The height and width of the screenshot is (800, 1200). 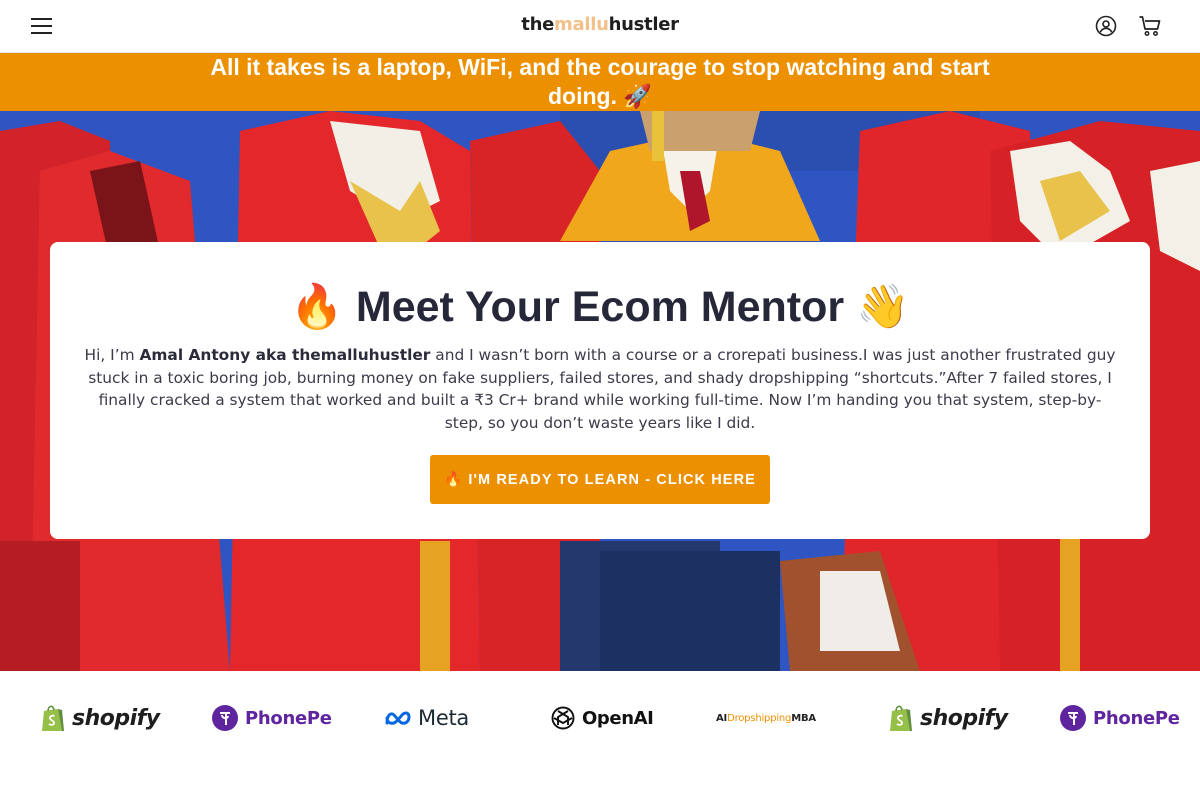 I want to click on brand-meta: Meta, so click(x=426, y=718).